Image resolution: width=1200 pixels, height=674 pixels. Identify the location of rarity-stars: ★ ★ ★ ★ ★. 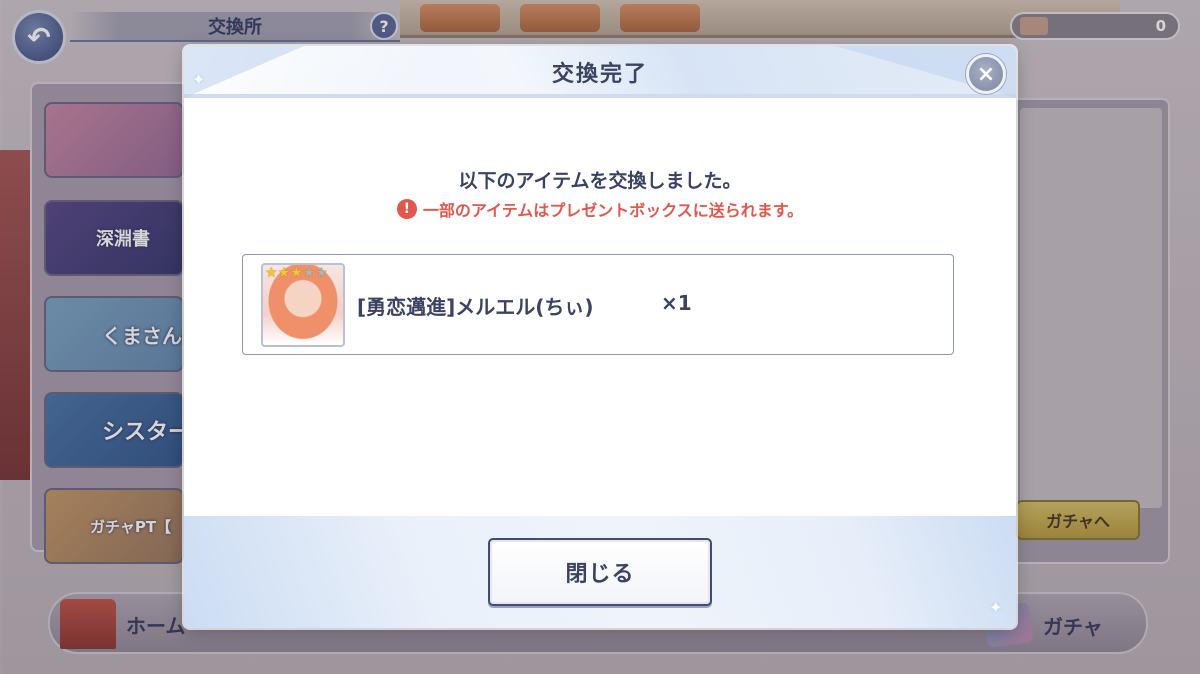
(296, 273).